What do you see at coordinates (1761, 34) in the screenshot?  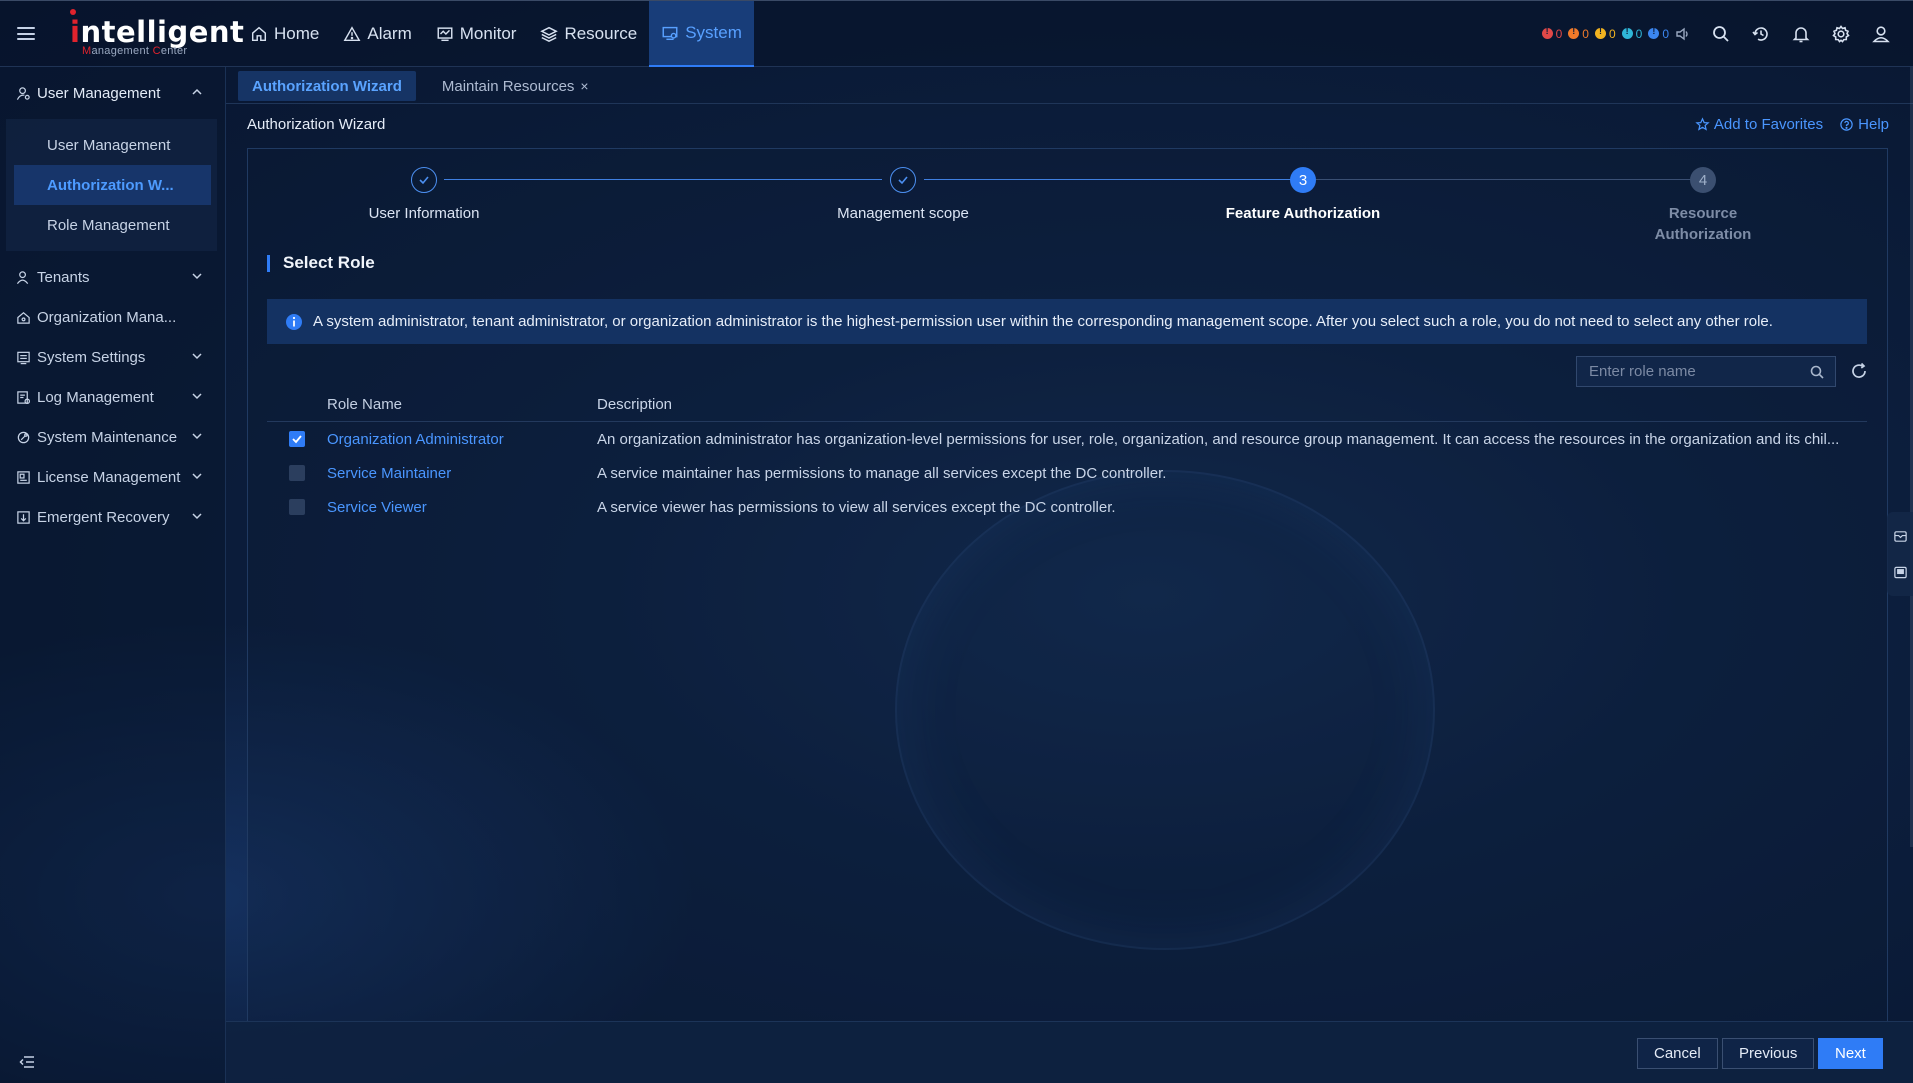 I see `history-button` at bounding box center [1761, 34].